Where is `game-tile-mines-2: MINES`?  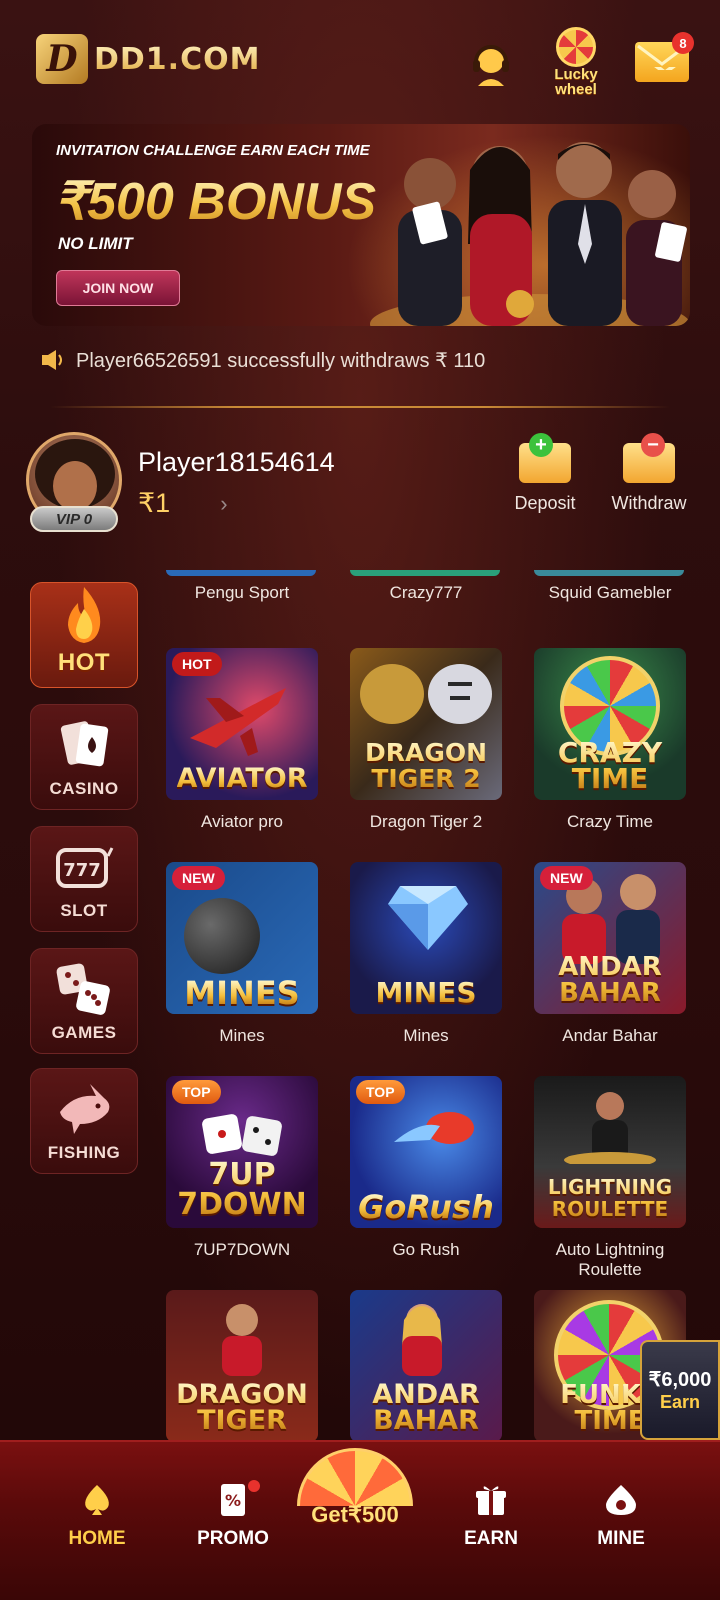 game-tile-mines-2: MINES is located at coordinates (426, 938).